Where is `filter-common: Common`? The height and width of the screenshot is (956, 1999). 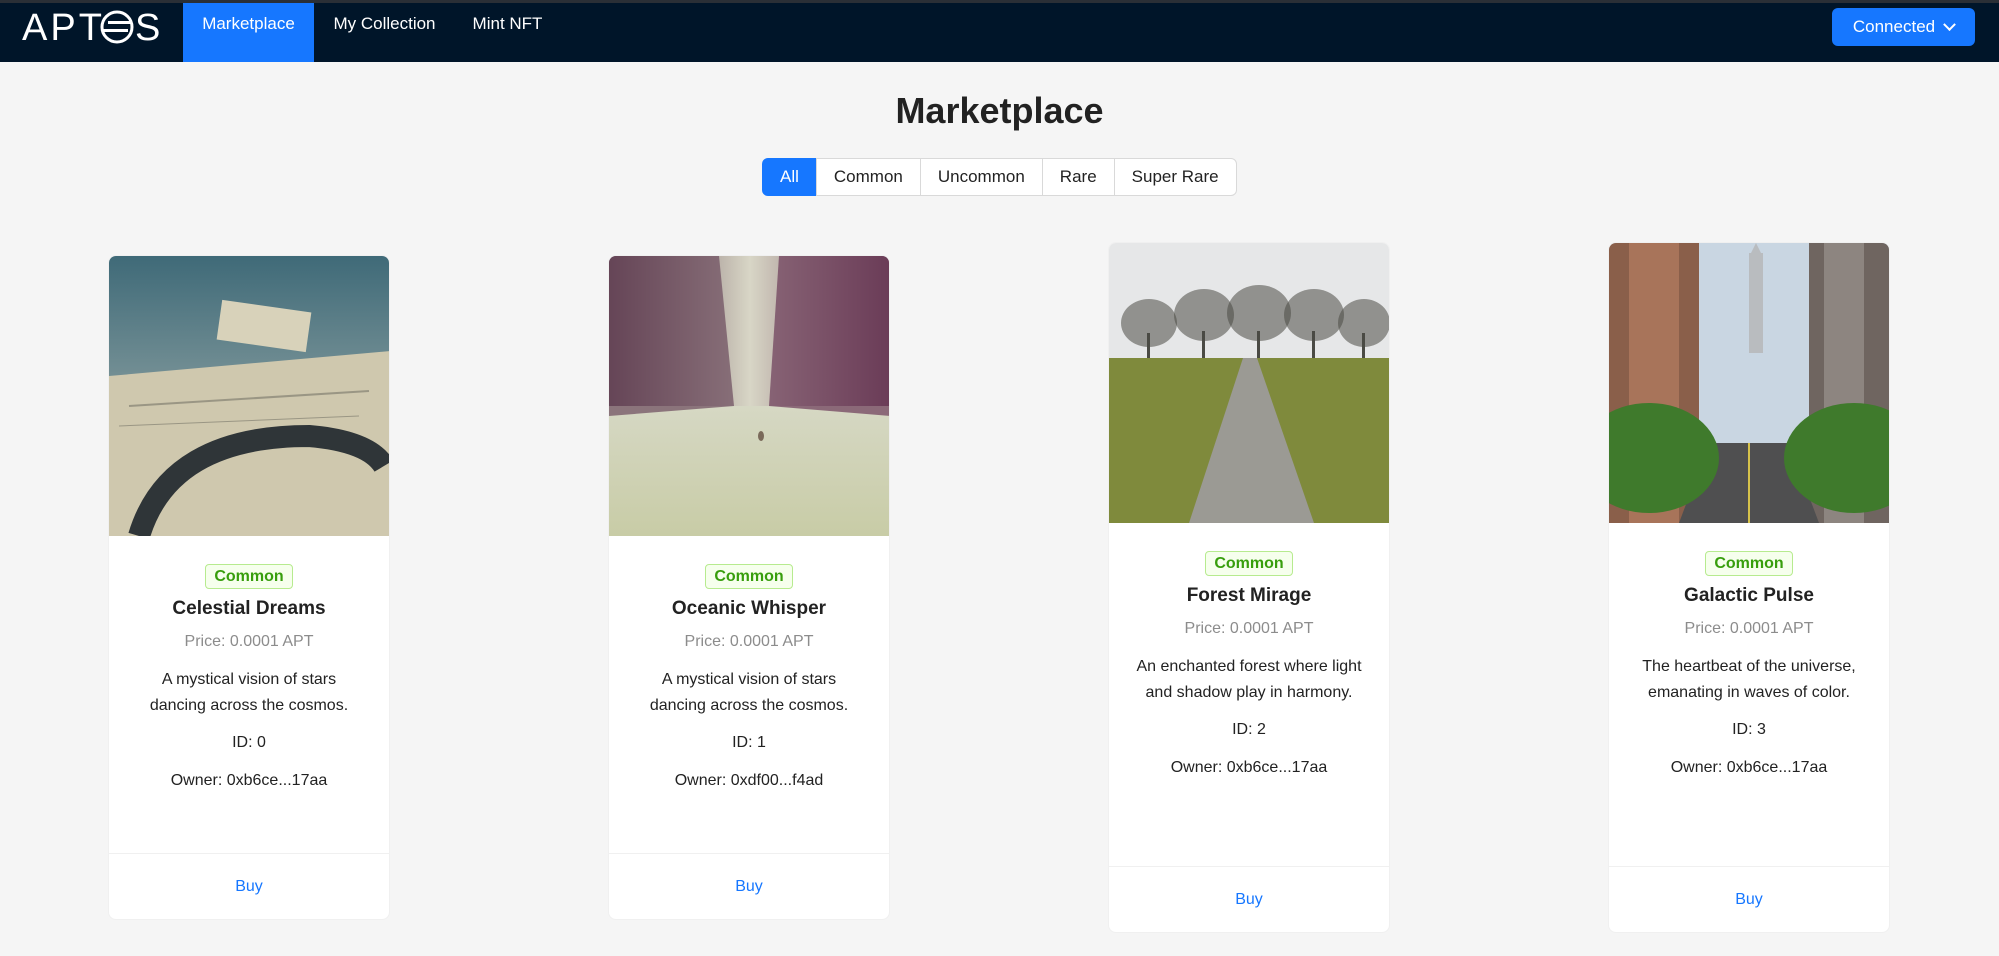
filter-common: Common is located at coordinates (868, 177).